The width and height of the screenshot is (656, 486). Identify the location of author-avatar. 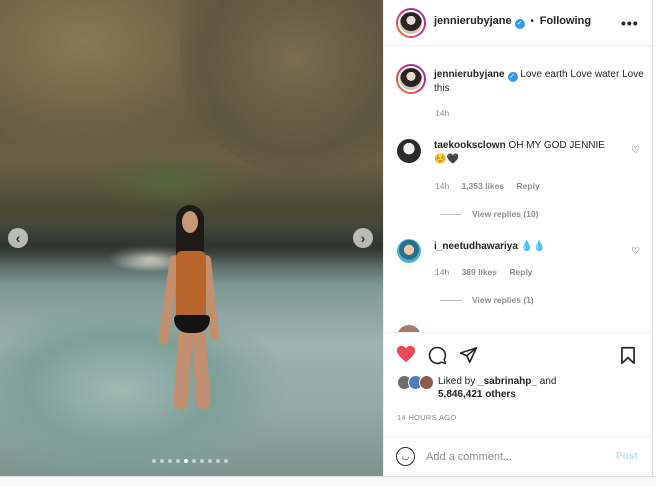
(411, 23).